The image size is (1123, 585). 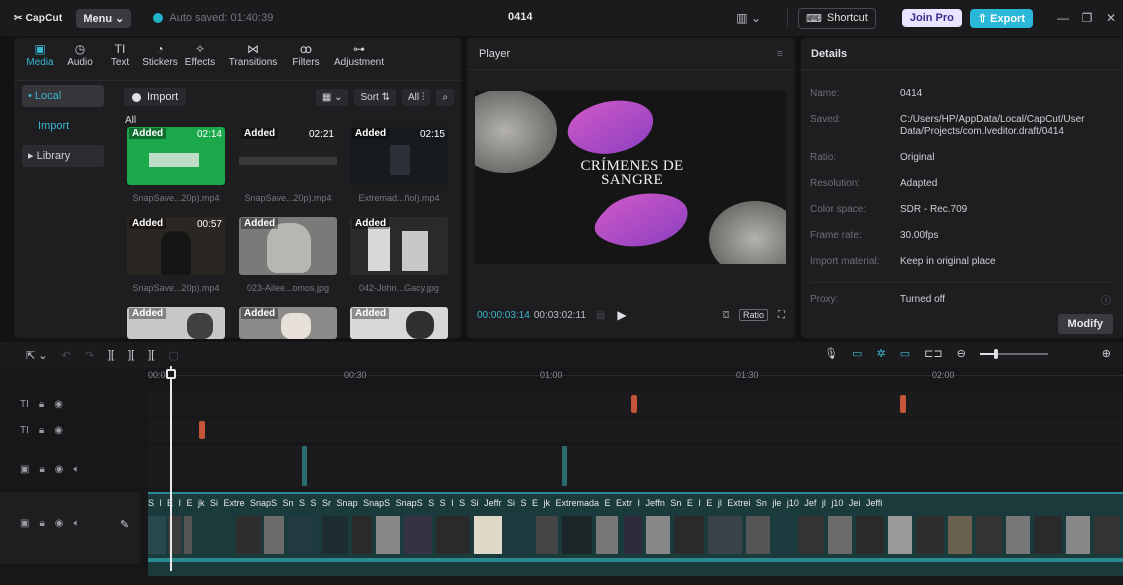 What do you see at coordinates (200, 58) in the screenshot?
I see `tab-effects: ✧ Effects` at bounding box center [200, 58].